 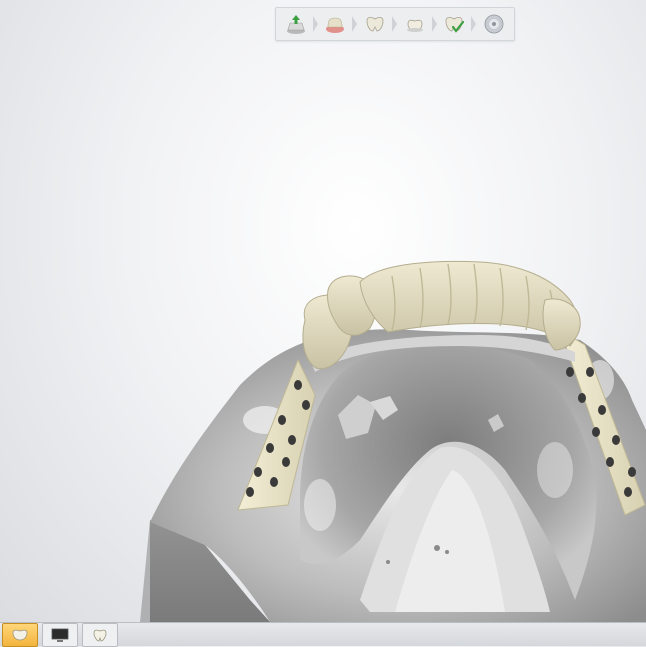 I want to click on taskbar-monitor-window-button, so click(x=60, y=634).